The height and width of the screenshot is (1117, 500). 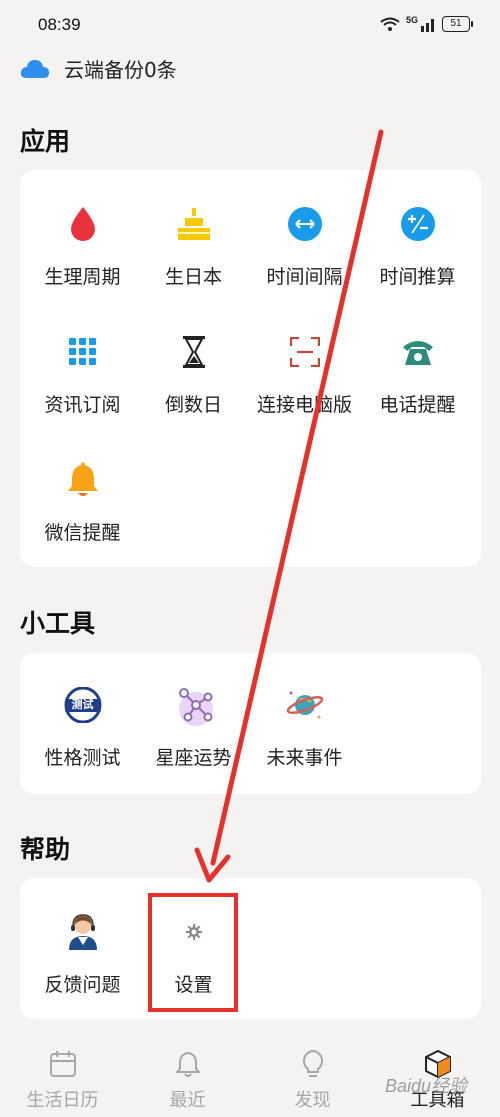 What do you see at coordinates (426, 1086) in the screenshot?
I see `watermark: Baidu经验` at bounding box center [426, 1086].